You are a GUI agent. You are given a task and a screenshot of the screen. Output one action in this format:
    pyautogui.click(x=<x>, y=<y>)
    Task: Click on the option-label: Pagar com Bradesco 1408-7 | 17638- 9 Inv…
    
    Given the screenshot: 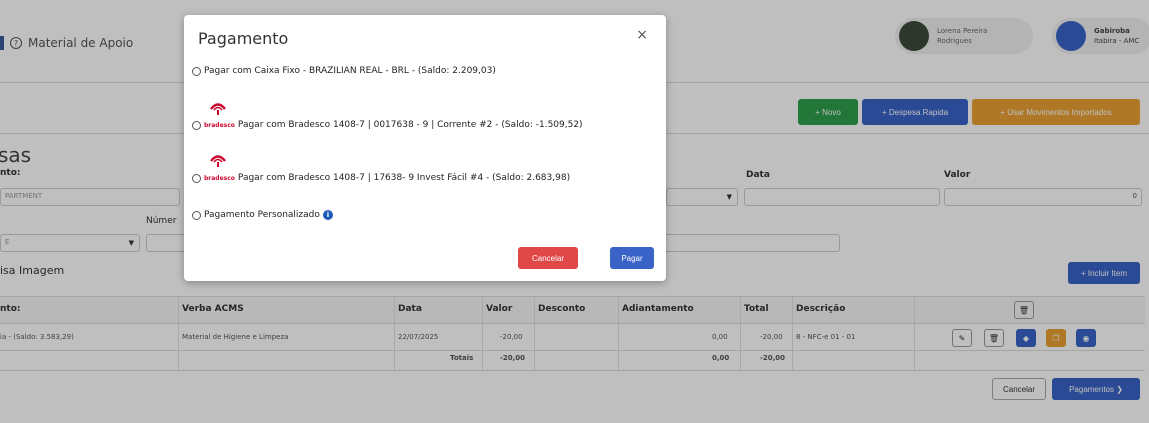 What is the action you would take?
    pyautogui.click(x=404, y=178)
    